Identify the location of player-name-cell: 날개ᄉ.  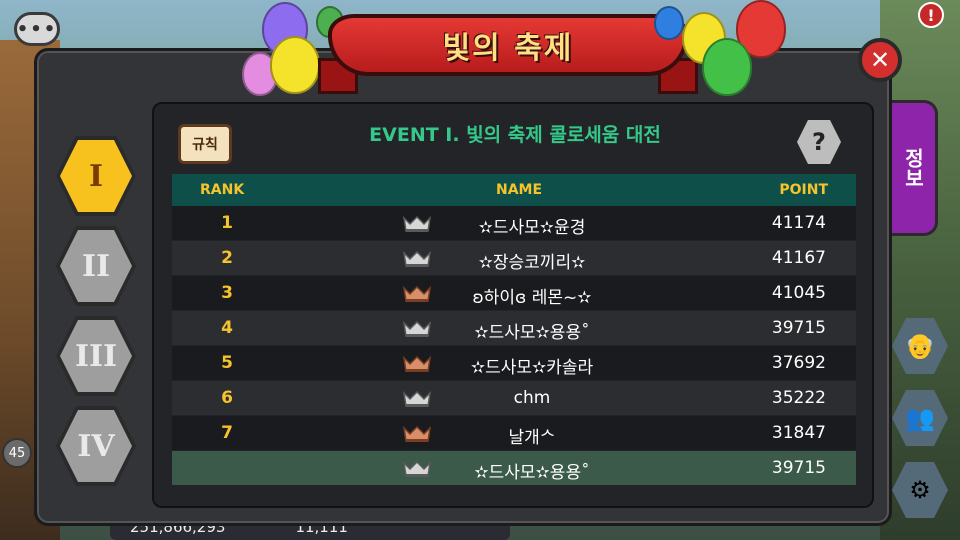
(532, 438).